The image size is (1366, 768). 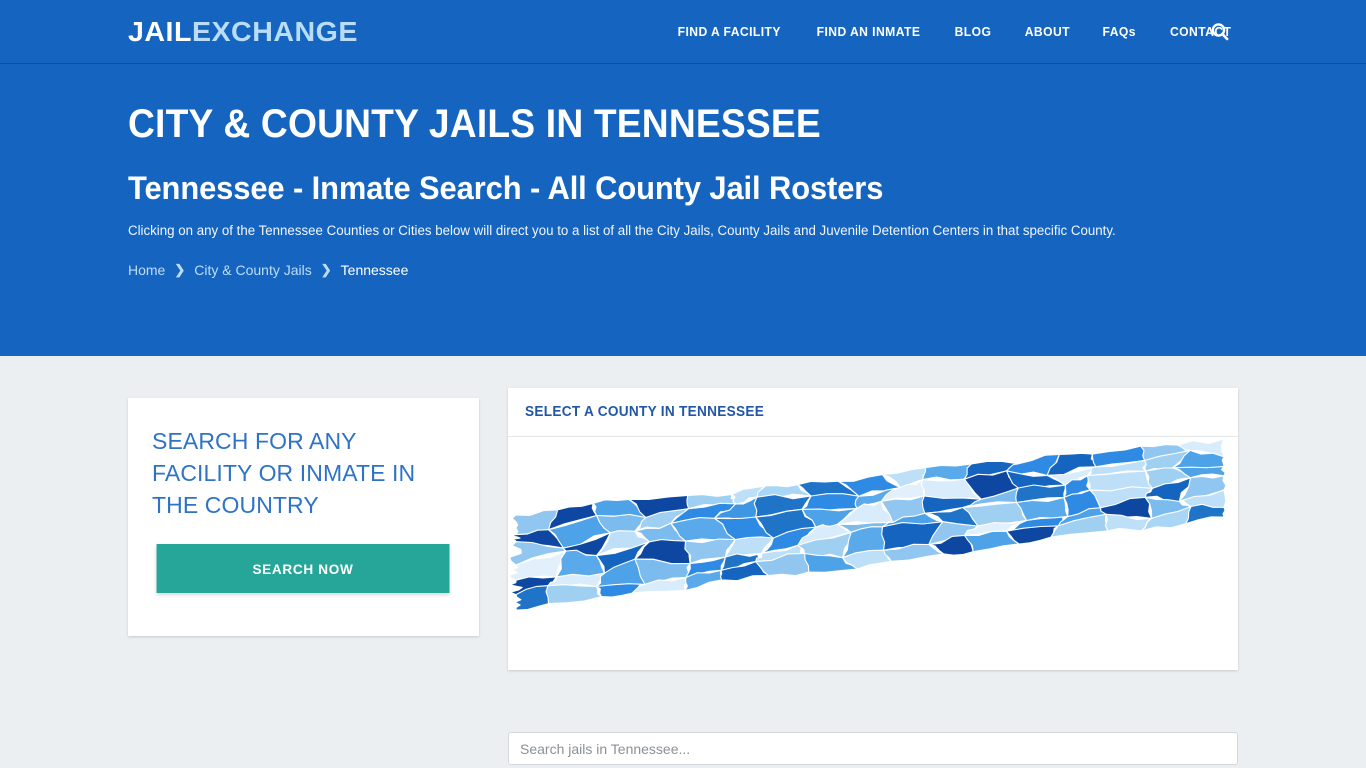 I want to click on nav-find-a-facility: FIND A FACILITY, so click(x=729, y=32).